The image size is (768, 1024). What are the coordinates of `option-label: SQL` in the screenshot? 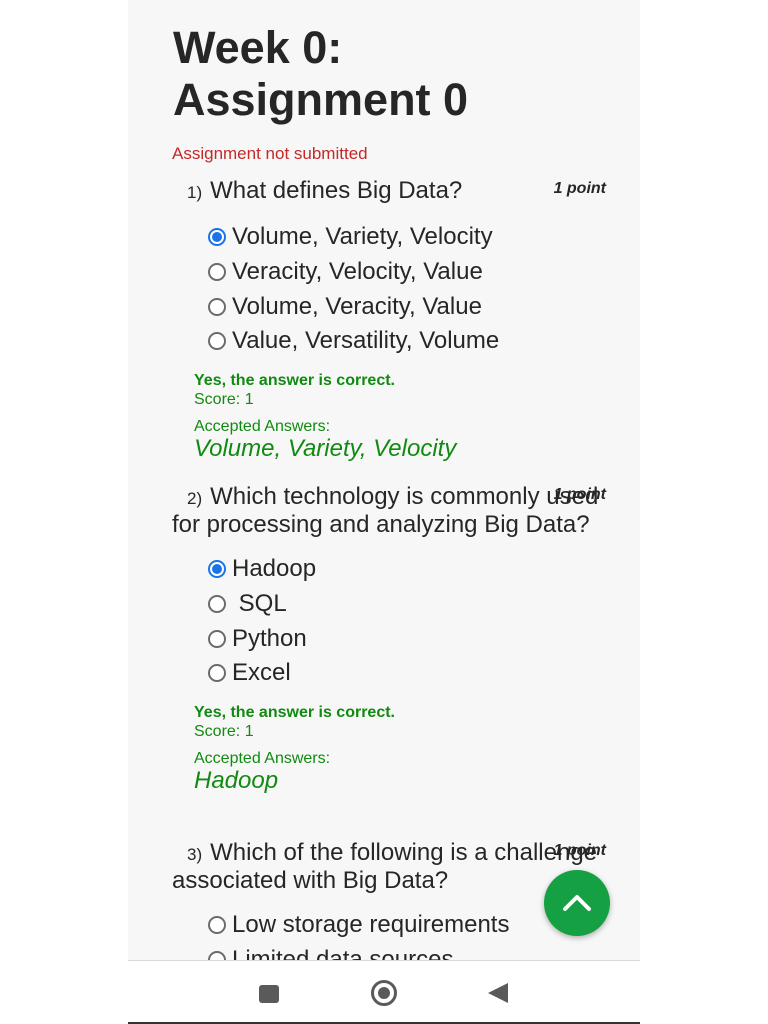 It's located at (259, 604).